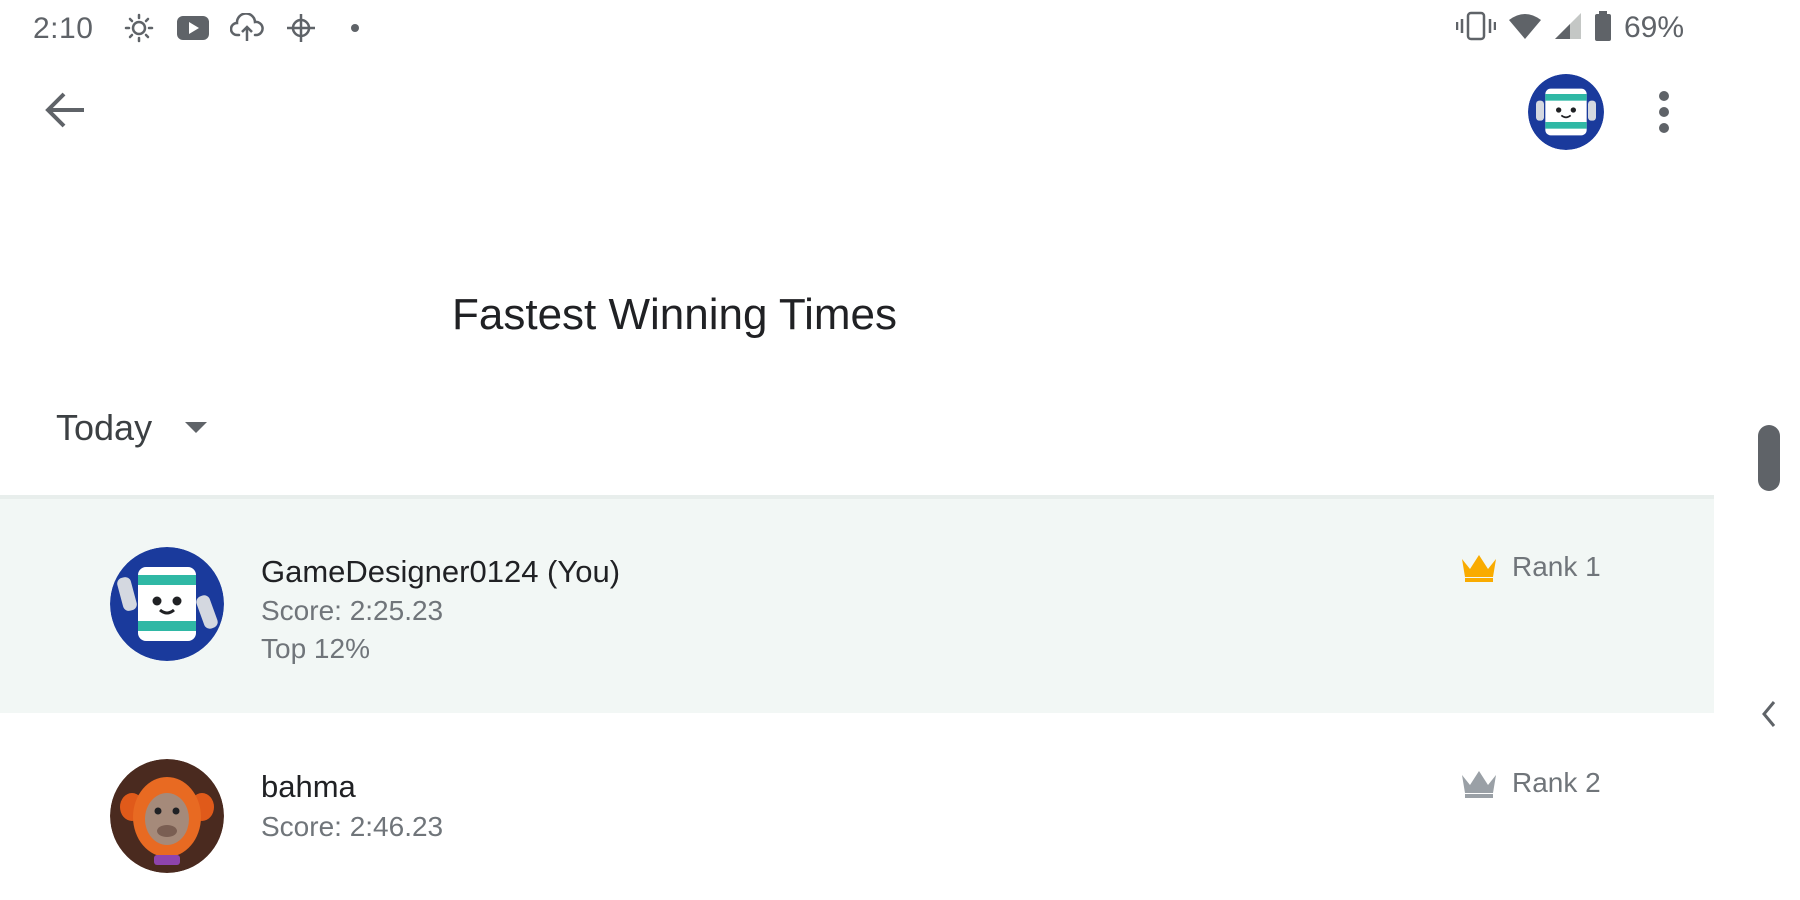  I want to click on scrollbar-thumb, so click(1769, 458).